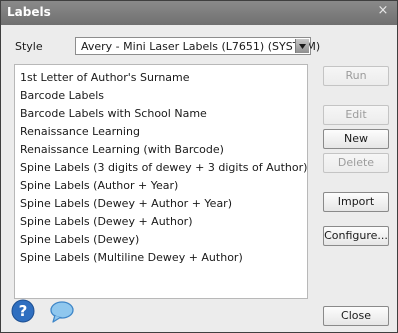 The image size is (398, 333). Describe the element at coordinates (29, 12) in the screenshot. I see `window-title: Labels` at that location.